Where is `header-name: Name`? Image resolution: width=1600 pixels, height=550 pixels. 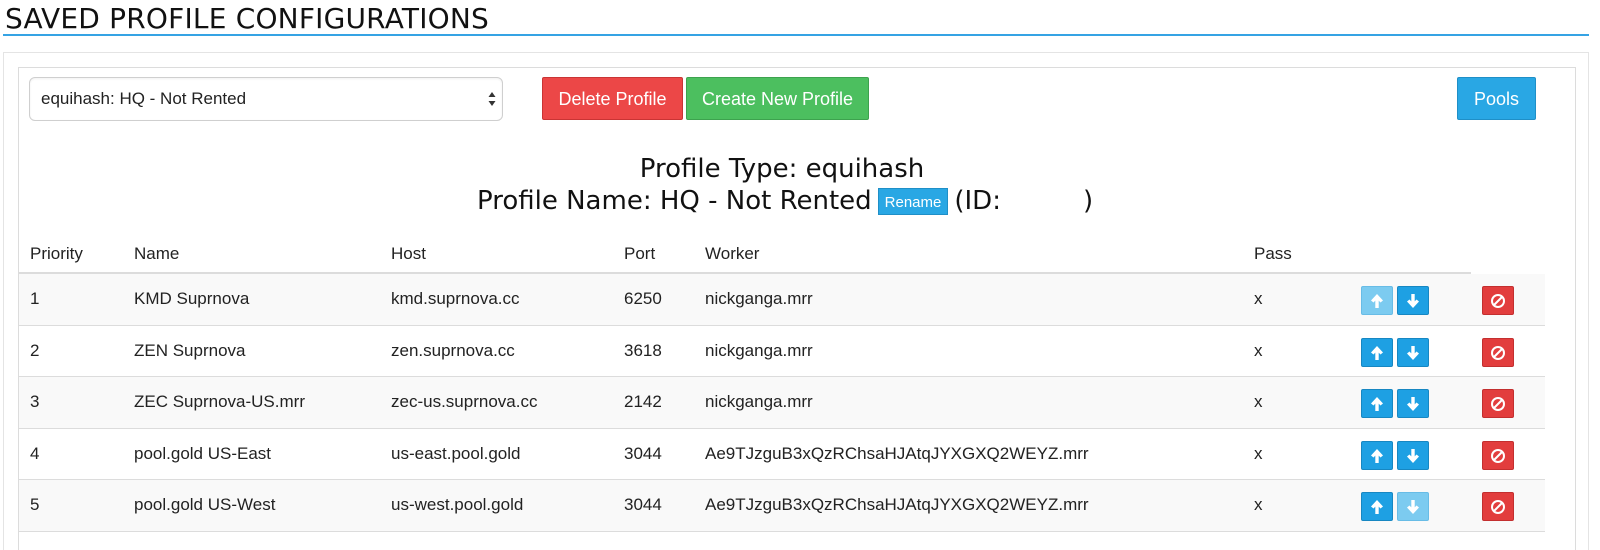 header-name: Name is located at coordinates (157, 253).